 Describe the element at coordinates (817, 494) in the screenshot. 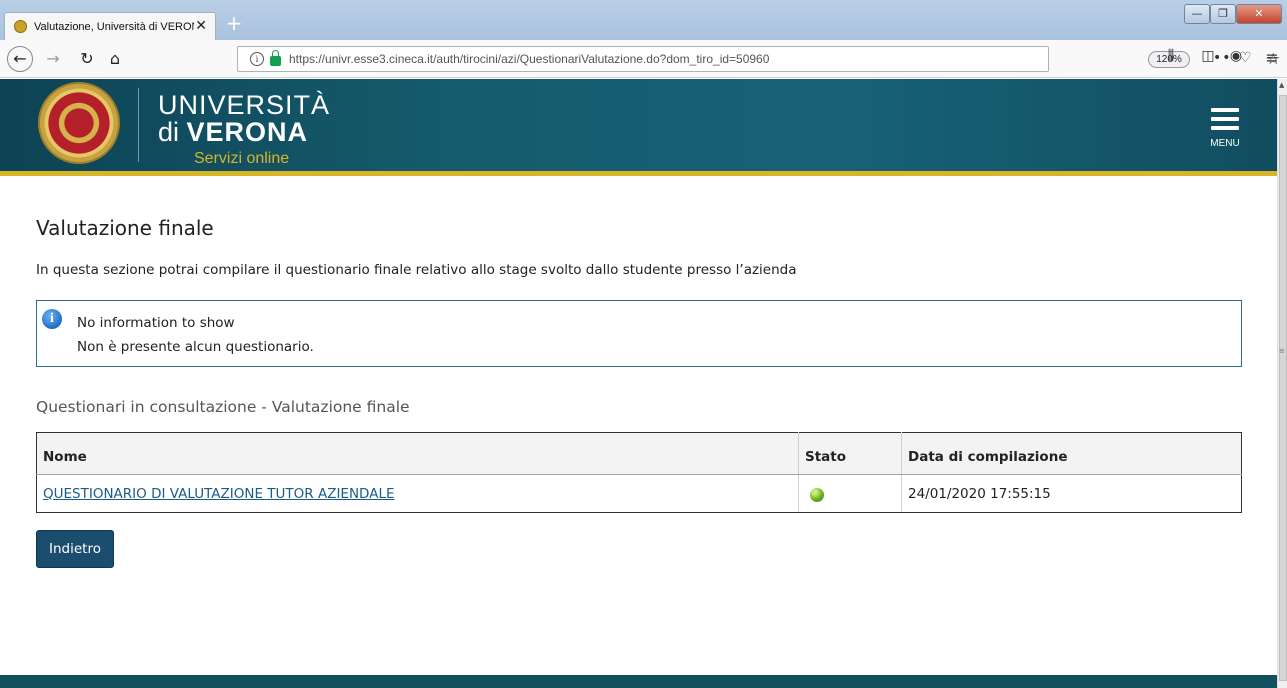

I see `status-green-dot-icon` at that location.